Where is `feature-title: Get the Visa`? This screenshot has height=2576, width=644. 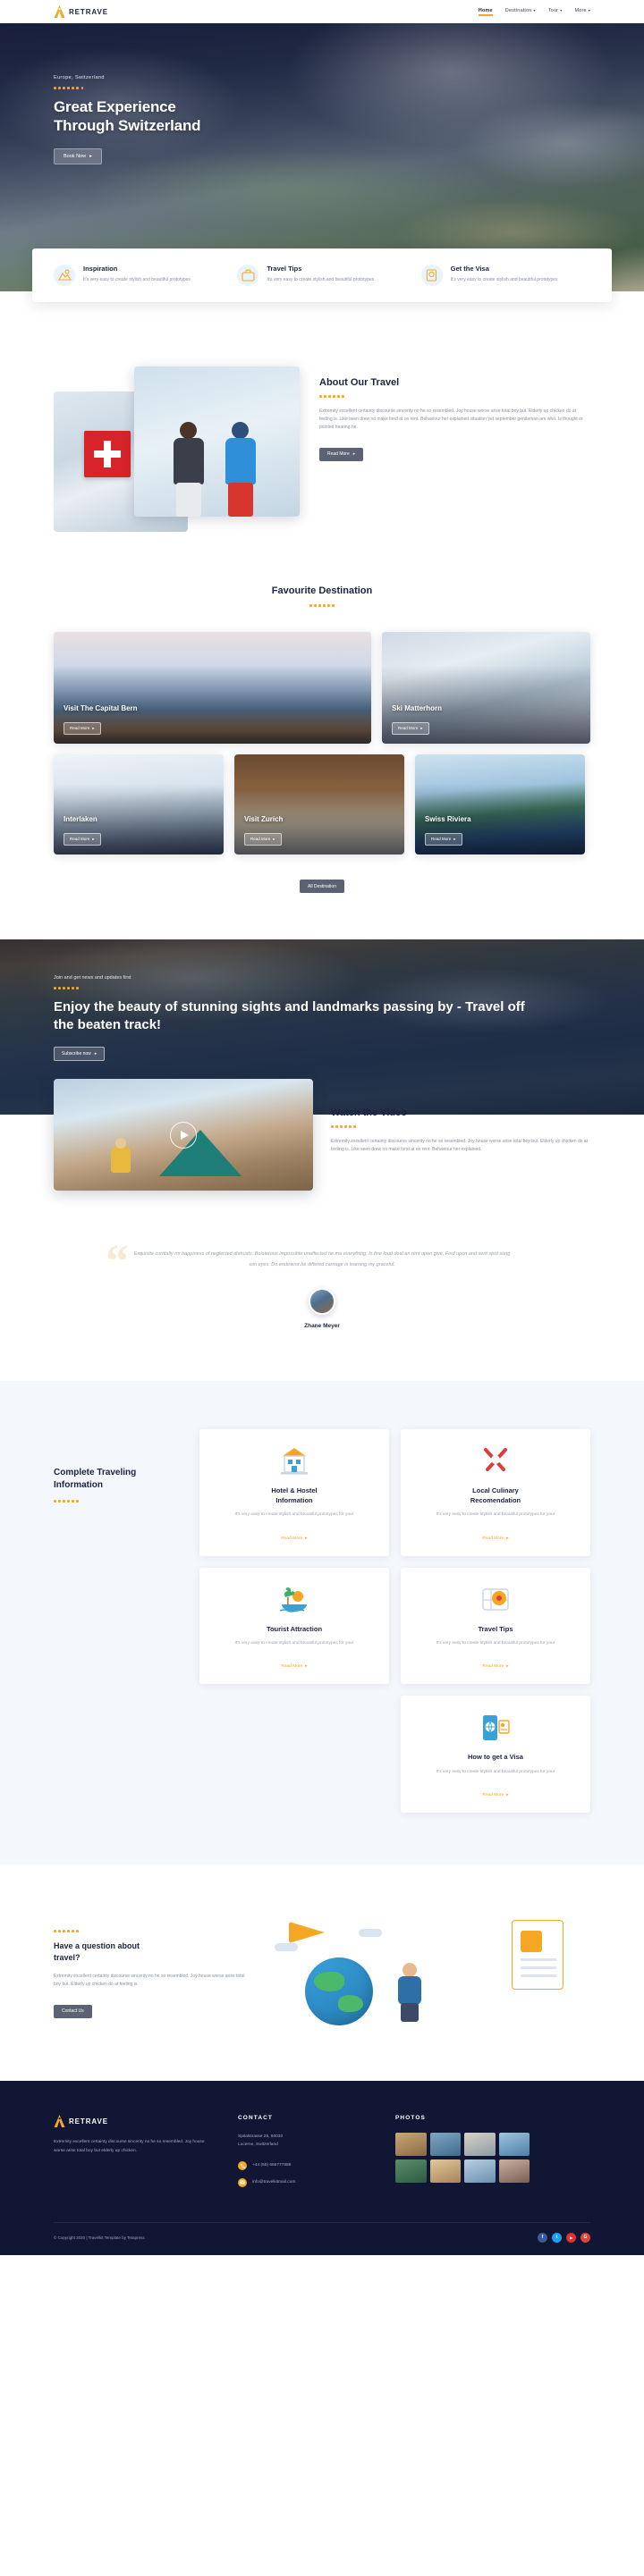
feature-title: Get the Visa is located at coordinates (469, 269).